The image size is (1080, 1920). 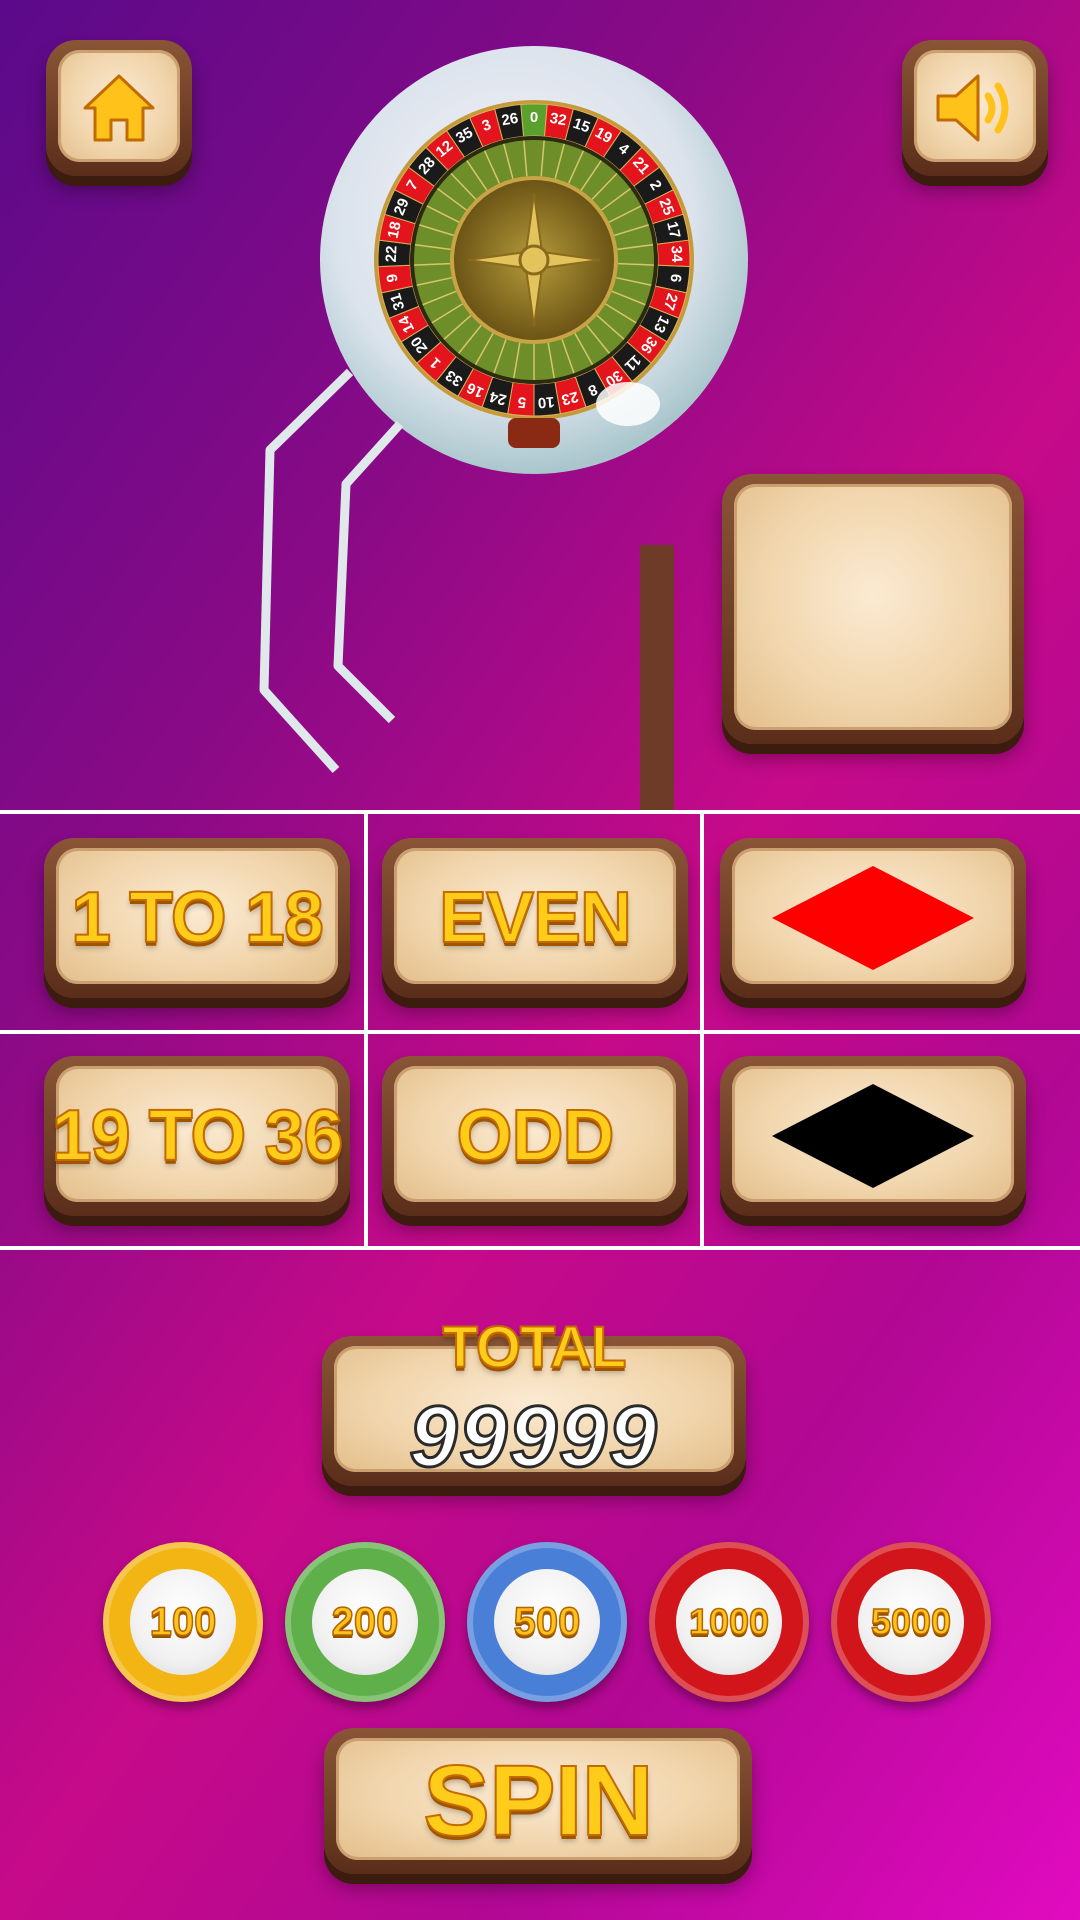 I want to click on wheel-number: 0, so click(x=534, y=117).